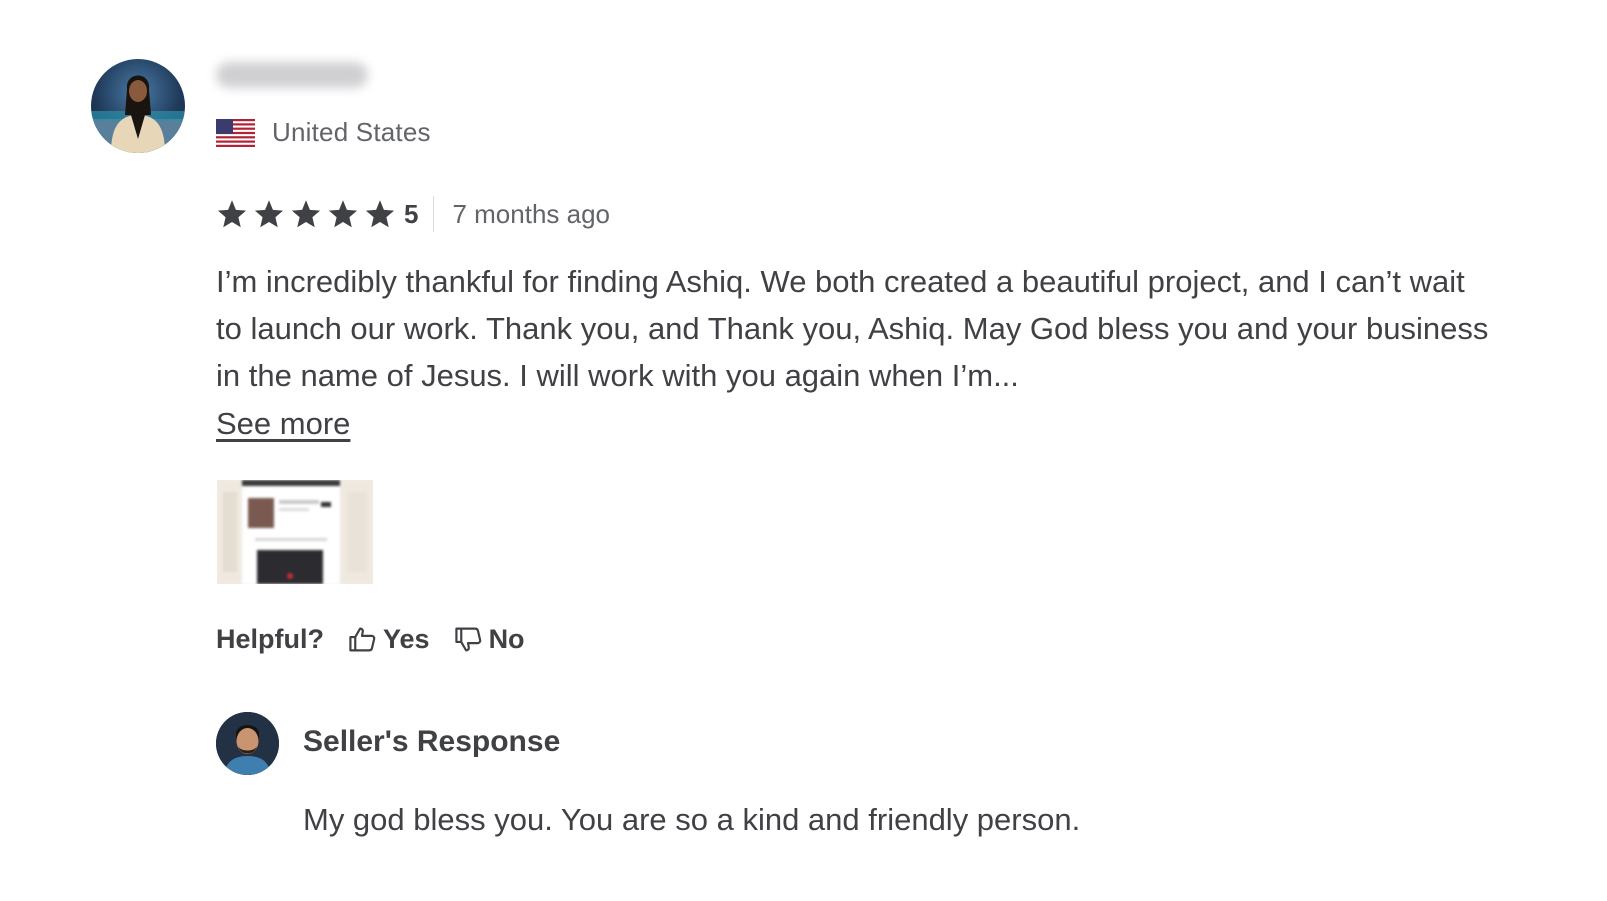 This screenshot has height=901, width=1607. I want to click on helpful-row: Helpful? Yes No, so click(370, 639).